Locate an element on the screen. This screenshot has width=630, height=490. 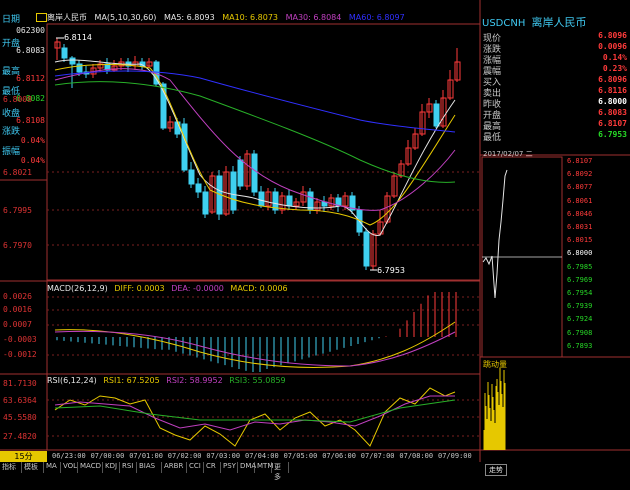
time-axis-label: 07/08:00 is located at coordinates (416, 456).